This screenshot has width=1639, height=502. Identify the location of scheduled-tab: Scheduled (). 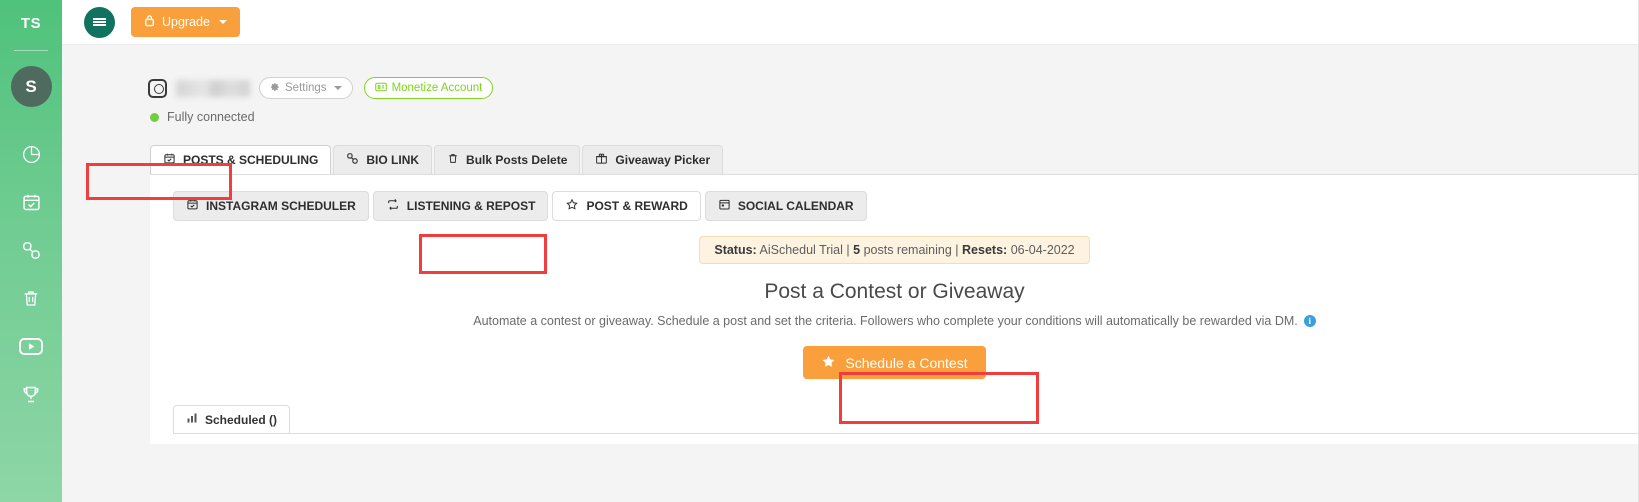
(232, 419).